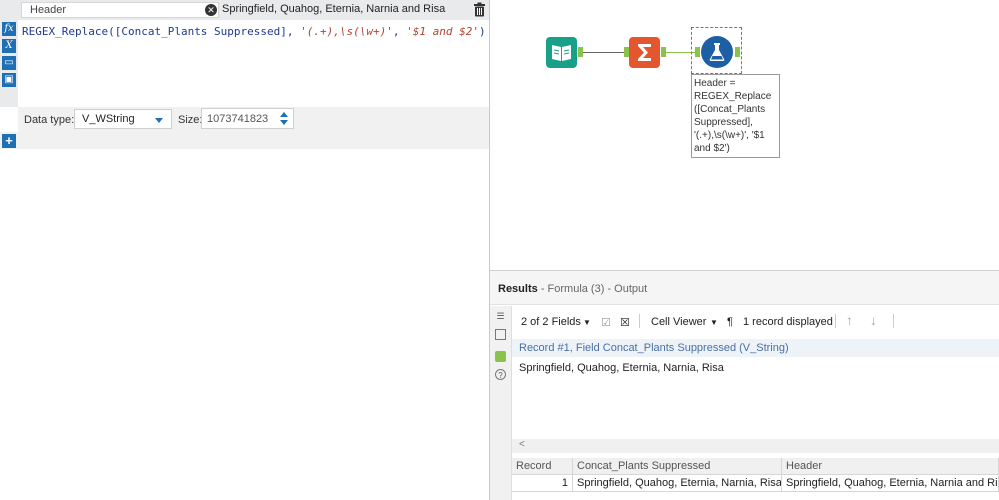  I want to click on output-anchor-icon, so click(500, 356).